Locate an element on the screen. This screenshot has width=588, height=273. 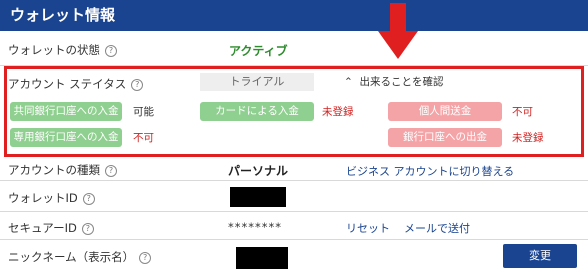
switch-business-link: ビジネス アカウントに切り替える is located at coordinates (430, 171).